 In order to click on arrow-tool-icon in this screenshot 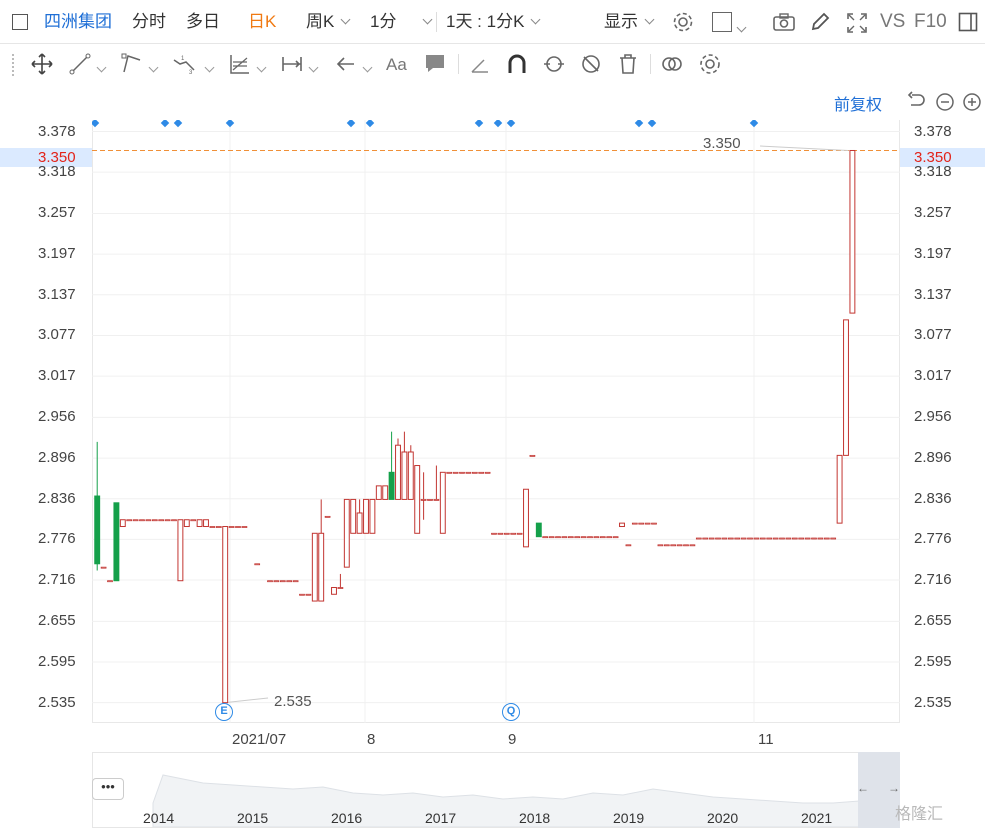, I will do `click(346, 64)`.